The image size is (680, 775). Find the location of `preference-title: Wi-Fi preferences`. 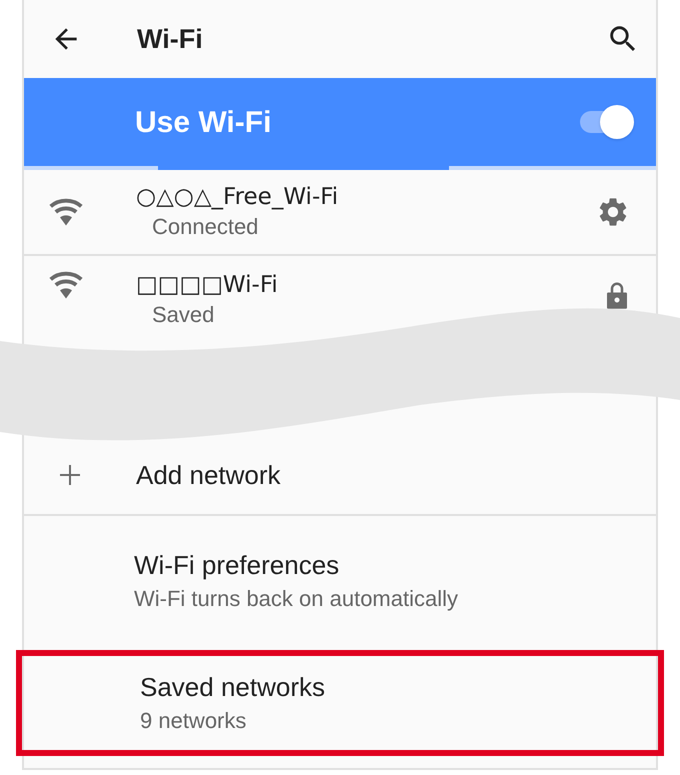

preference-title: Wi-Fi preferences is located at coordinates (237, 565).